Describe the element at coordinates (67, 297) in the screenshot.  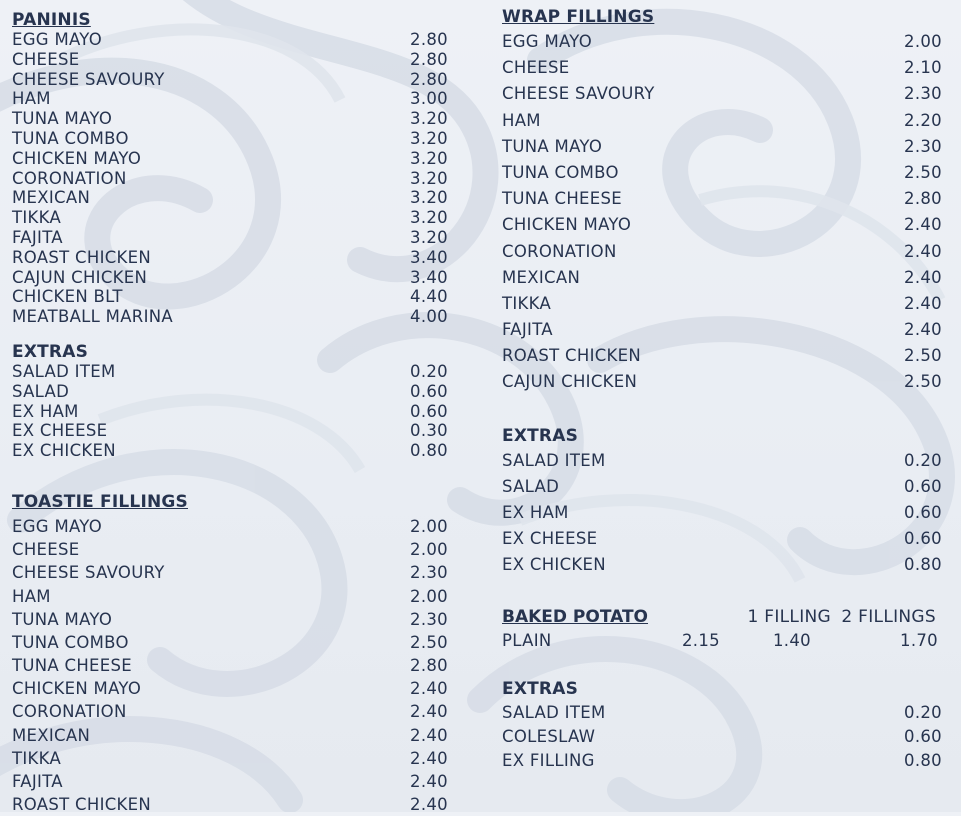
I see `item-name: CHICKEN BLT` at that location.